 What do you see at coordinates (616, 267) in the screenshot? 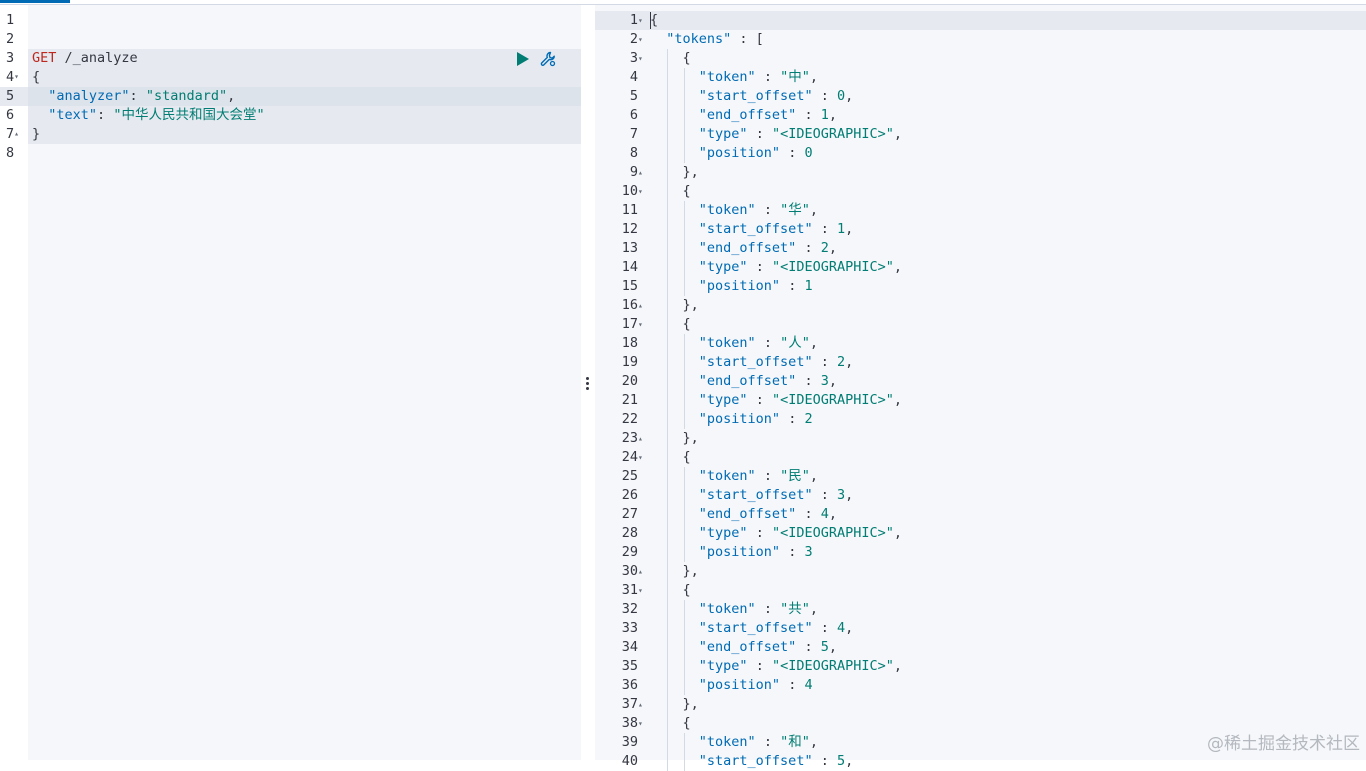
I see `line-number: 14` at bounding box center [616, 267].